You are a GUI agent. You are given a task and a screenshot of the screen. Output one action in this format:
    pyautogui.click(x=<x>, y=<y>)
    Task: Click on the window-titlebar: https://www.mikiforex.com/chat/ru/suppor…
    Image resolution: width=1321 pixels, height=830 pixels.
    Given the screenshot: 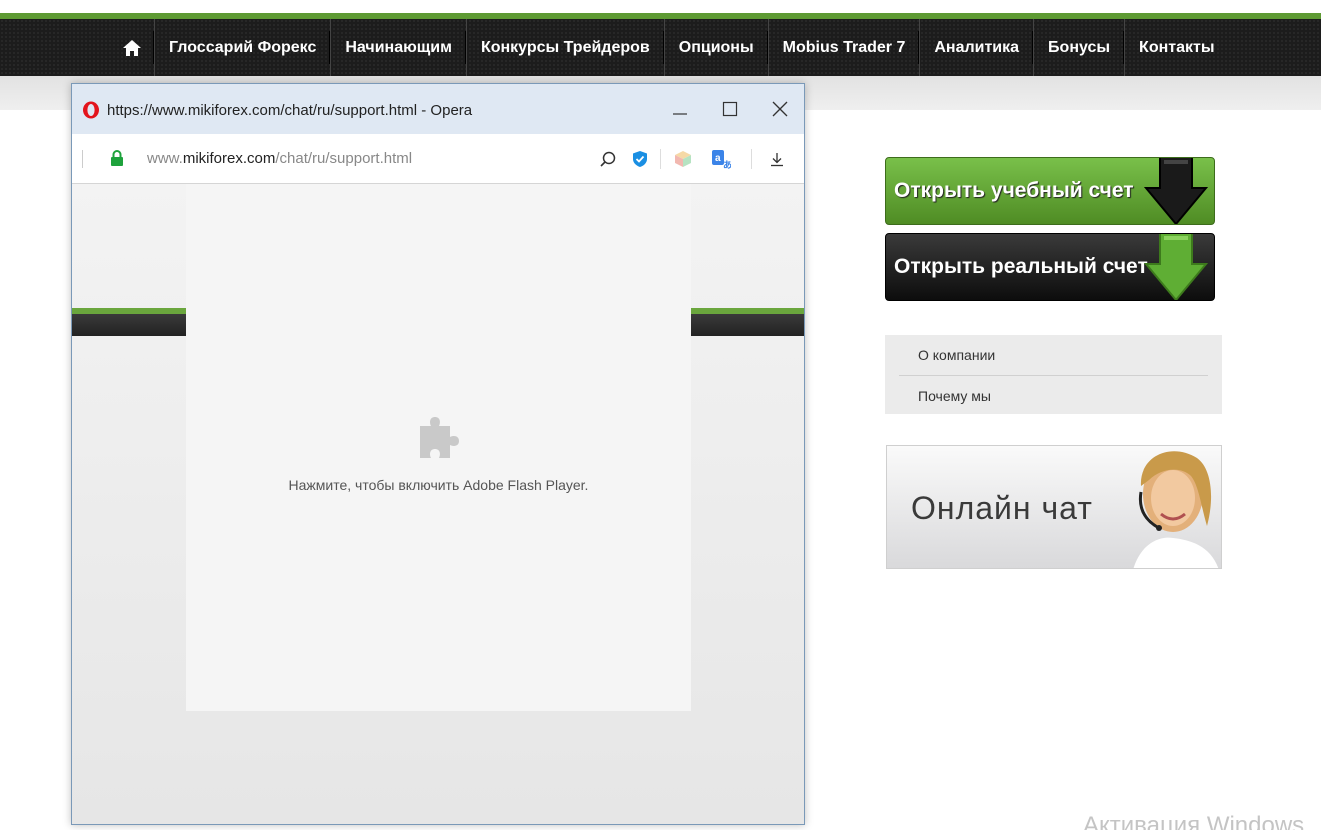 What is the action you would take?
    pyautogui.click(x=438, y=109)
    